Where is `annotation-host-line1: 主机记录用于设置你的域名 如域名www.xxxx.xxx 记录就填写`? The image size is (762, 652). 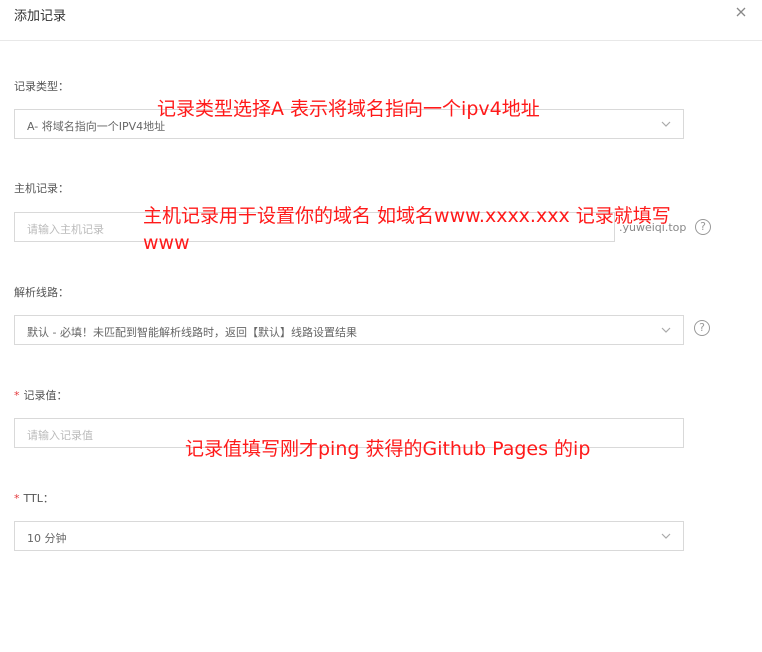
annotation-host-line1: 主机记录用于设置你的域名 如域名www.xxxx.xxx 记录就填写 is located at coordinates (407, 216).